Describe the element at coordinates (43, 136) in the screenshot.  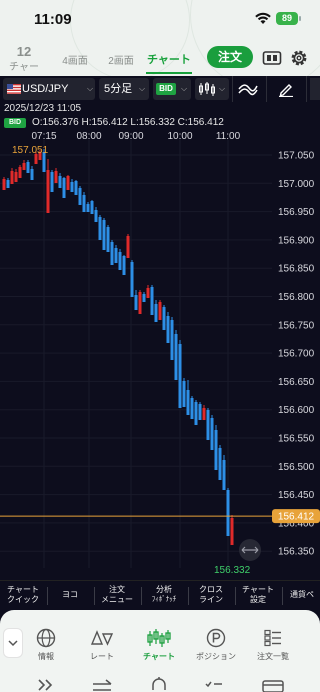
I see `x-tick-label: 07:15` at that location.